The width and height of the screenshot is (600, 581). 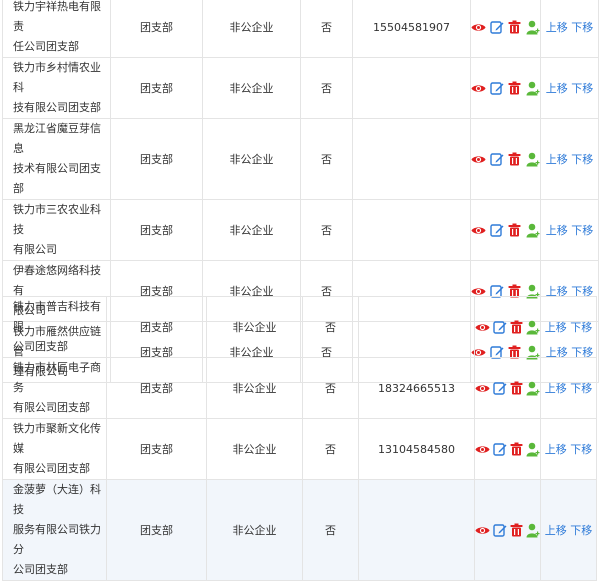 What do you see at coordinates (51, 468) in the screenshot?
I see `org-name-line2: 有限公司团支部` at bounding box center [51, 468].